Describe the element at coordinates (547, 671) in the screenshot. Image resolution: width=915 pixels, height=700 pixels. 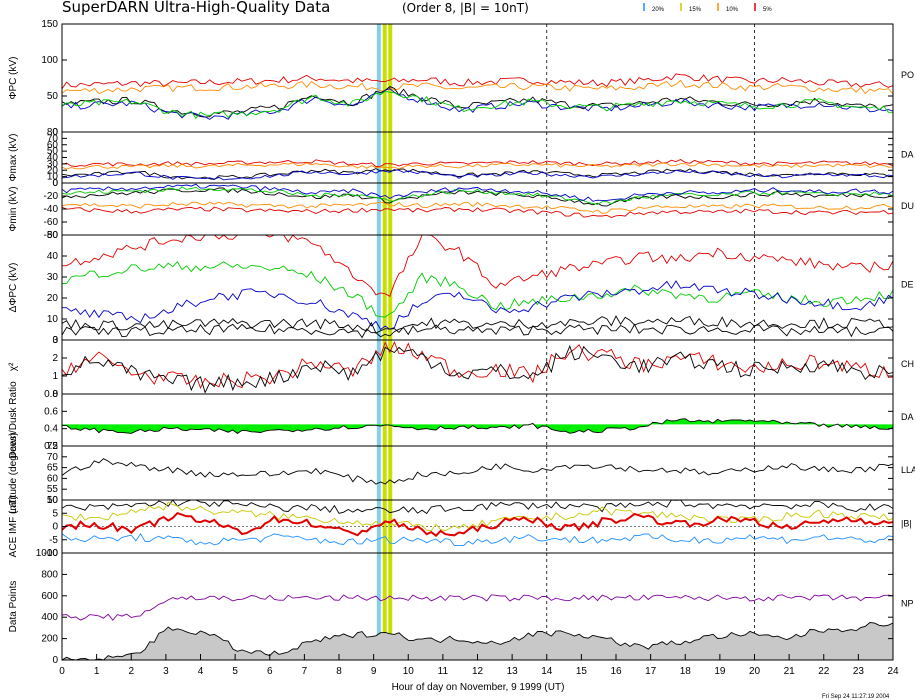
I see `xtick-label-14: 14` at that location.